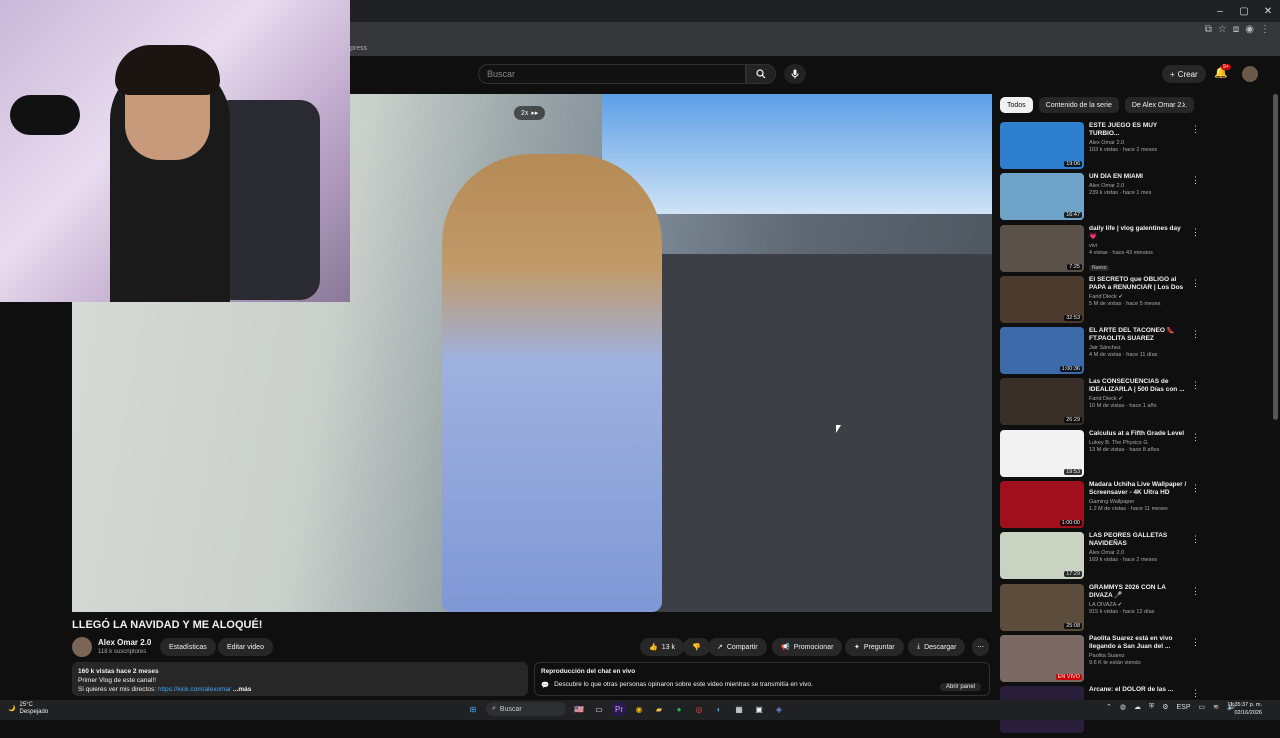 The height and width of the screenshot is (738, 1280). Describe the element at coordinates (1042, 145) in the screenshot. I see `video-thumbnail: 19:06` at that location.